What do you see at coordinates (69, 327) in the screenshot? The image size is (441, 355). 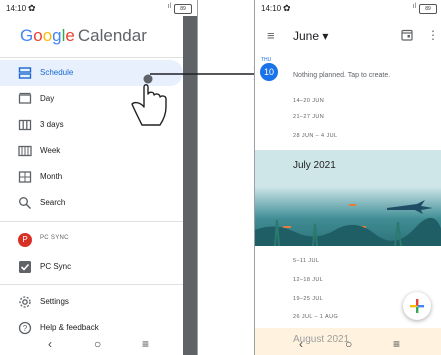 I see `nav-label: Help & feedback` at bounding box center [69, 327].